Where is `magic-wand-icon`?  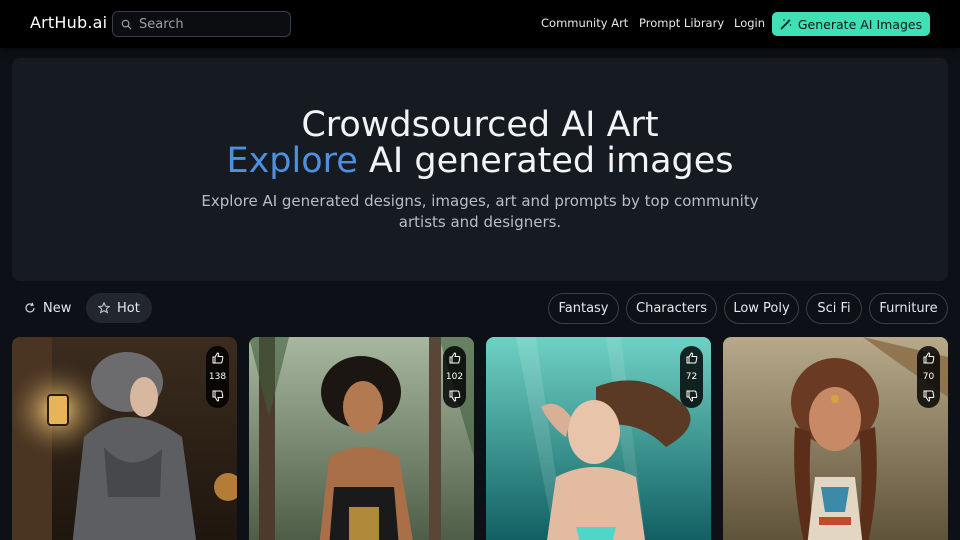
magic-wand-icon is located at coordinates (786, 24).